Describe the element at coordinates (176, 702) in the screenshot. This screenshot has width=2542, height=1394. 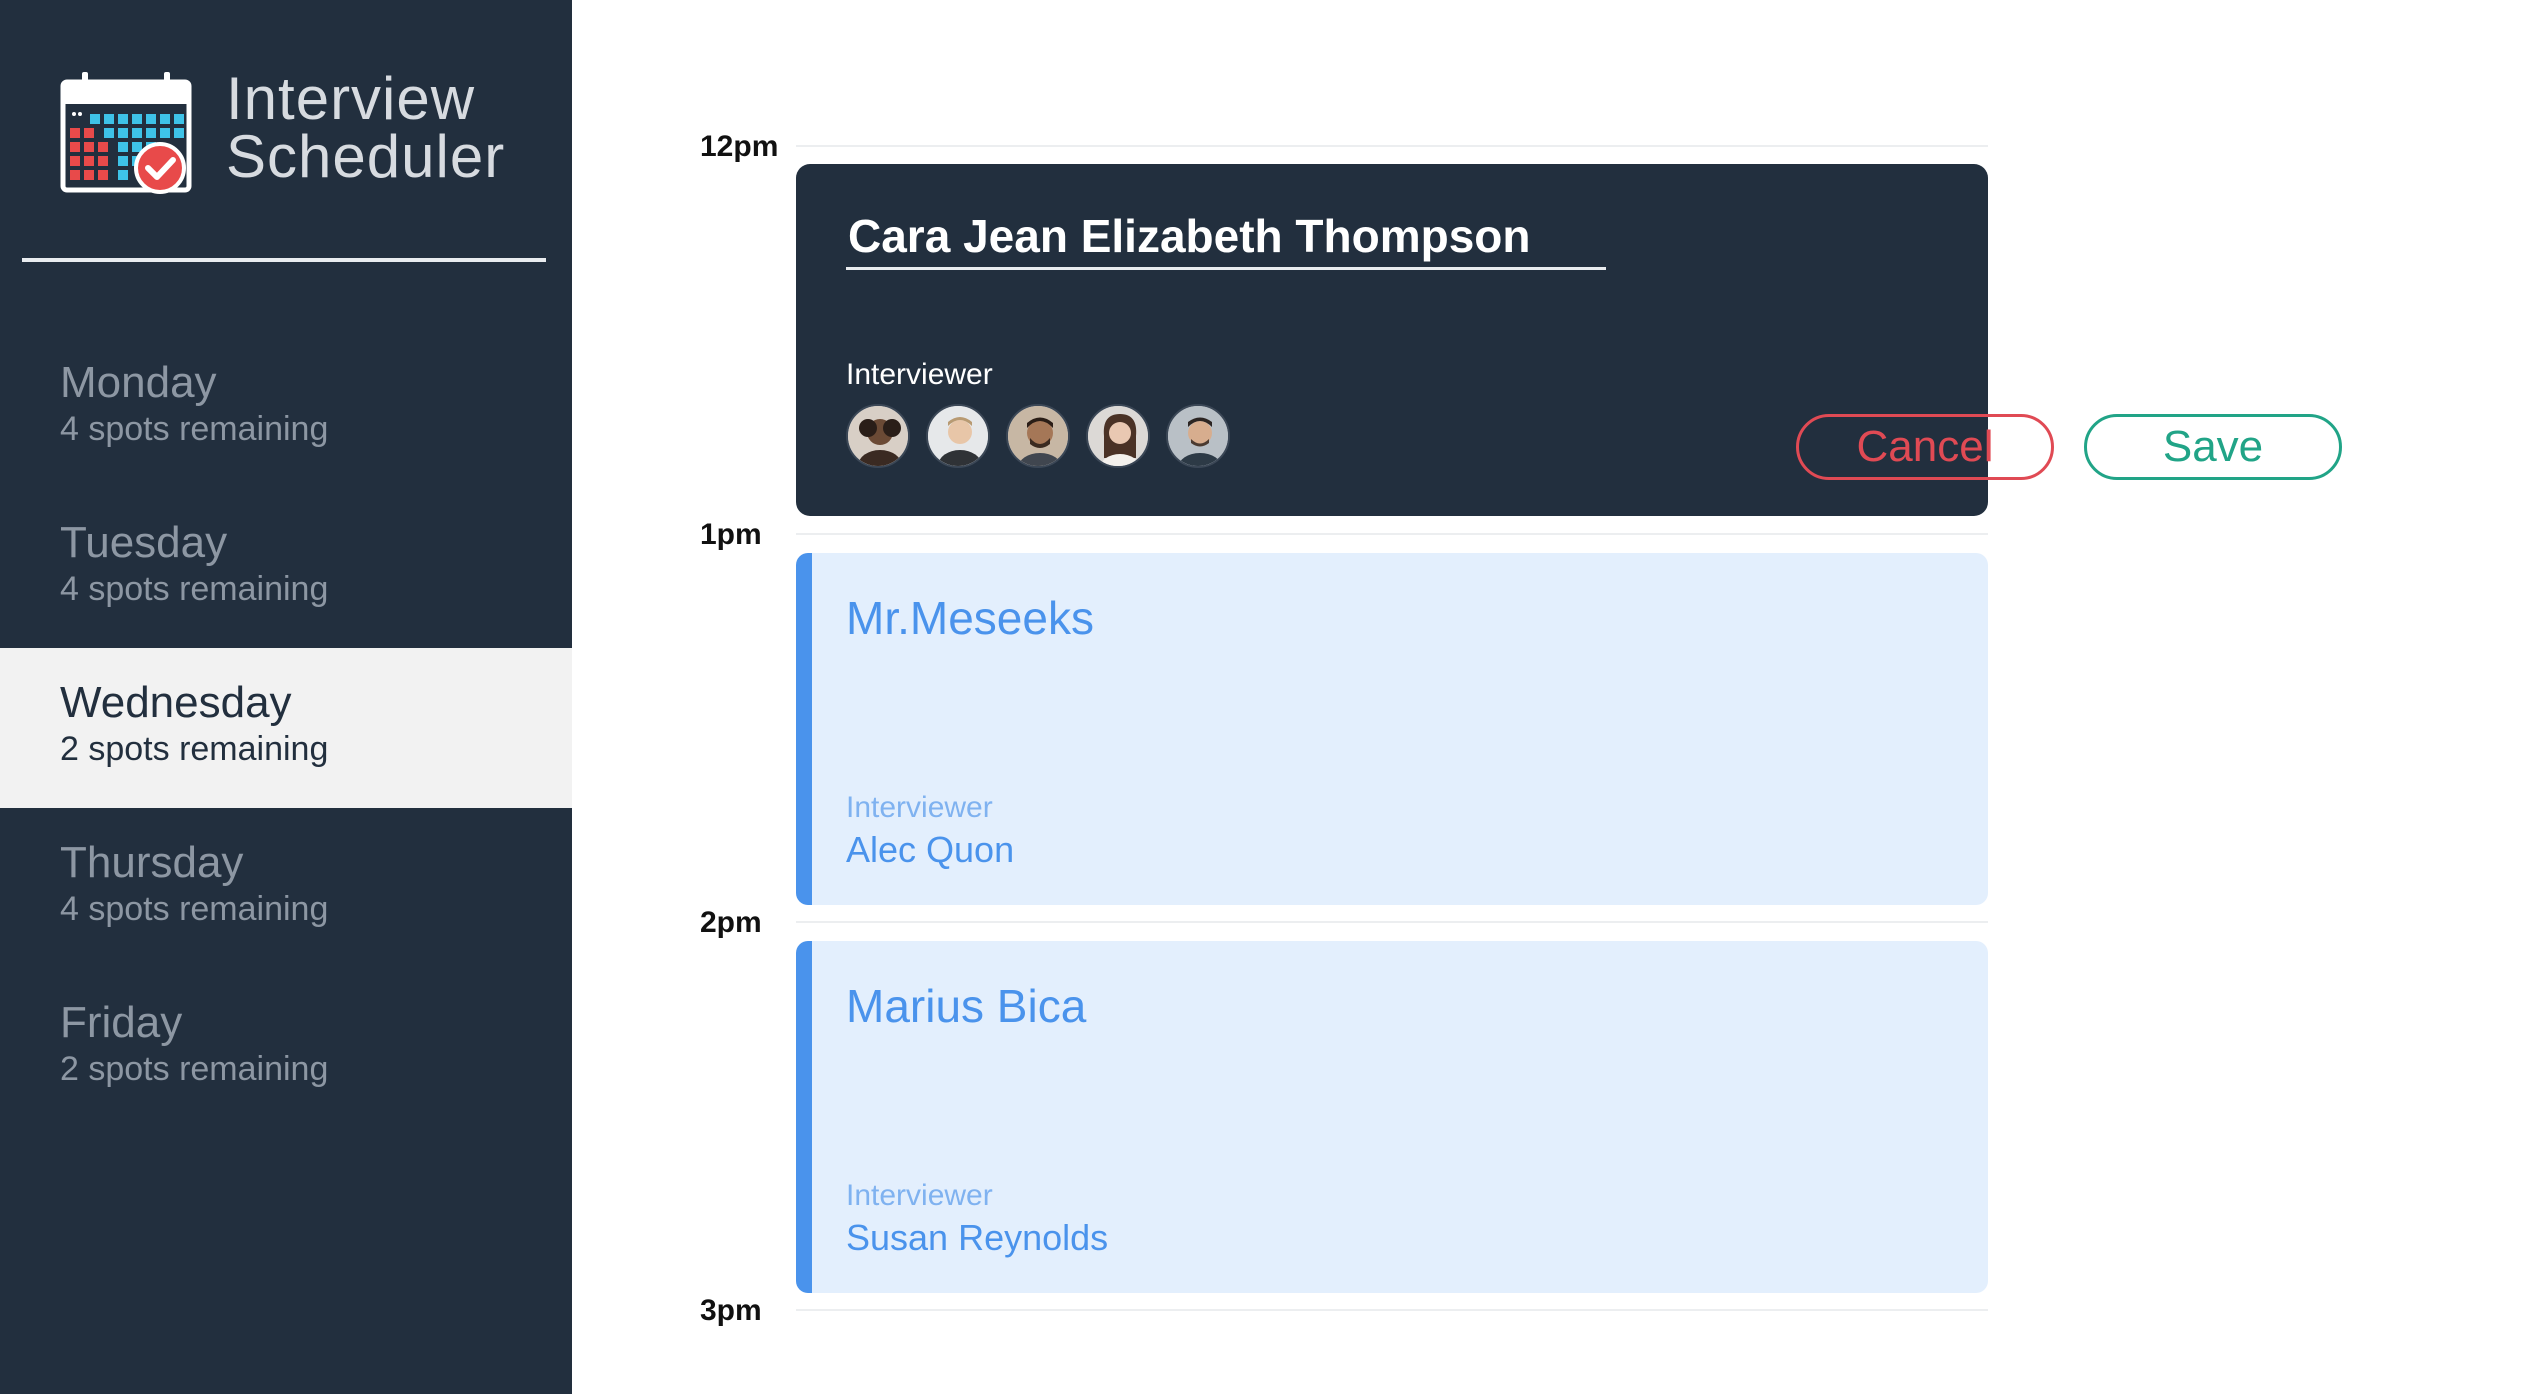
I see `day-name: Wednesday` at that location.